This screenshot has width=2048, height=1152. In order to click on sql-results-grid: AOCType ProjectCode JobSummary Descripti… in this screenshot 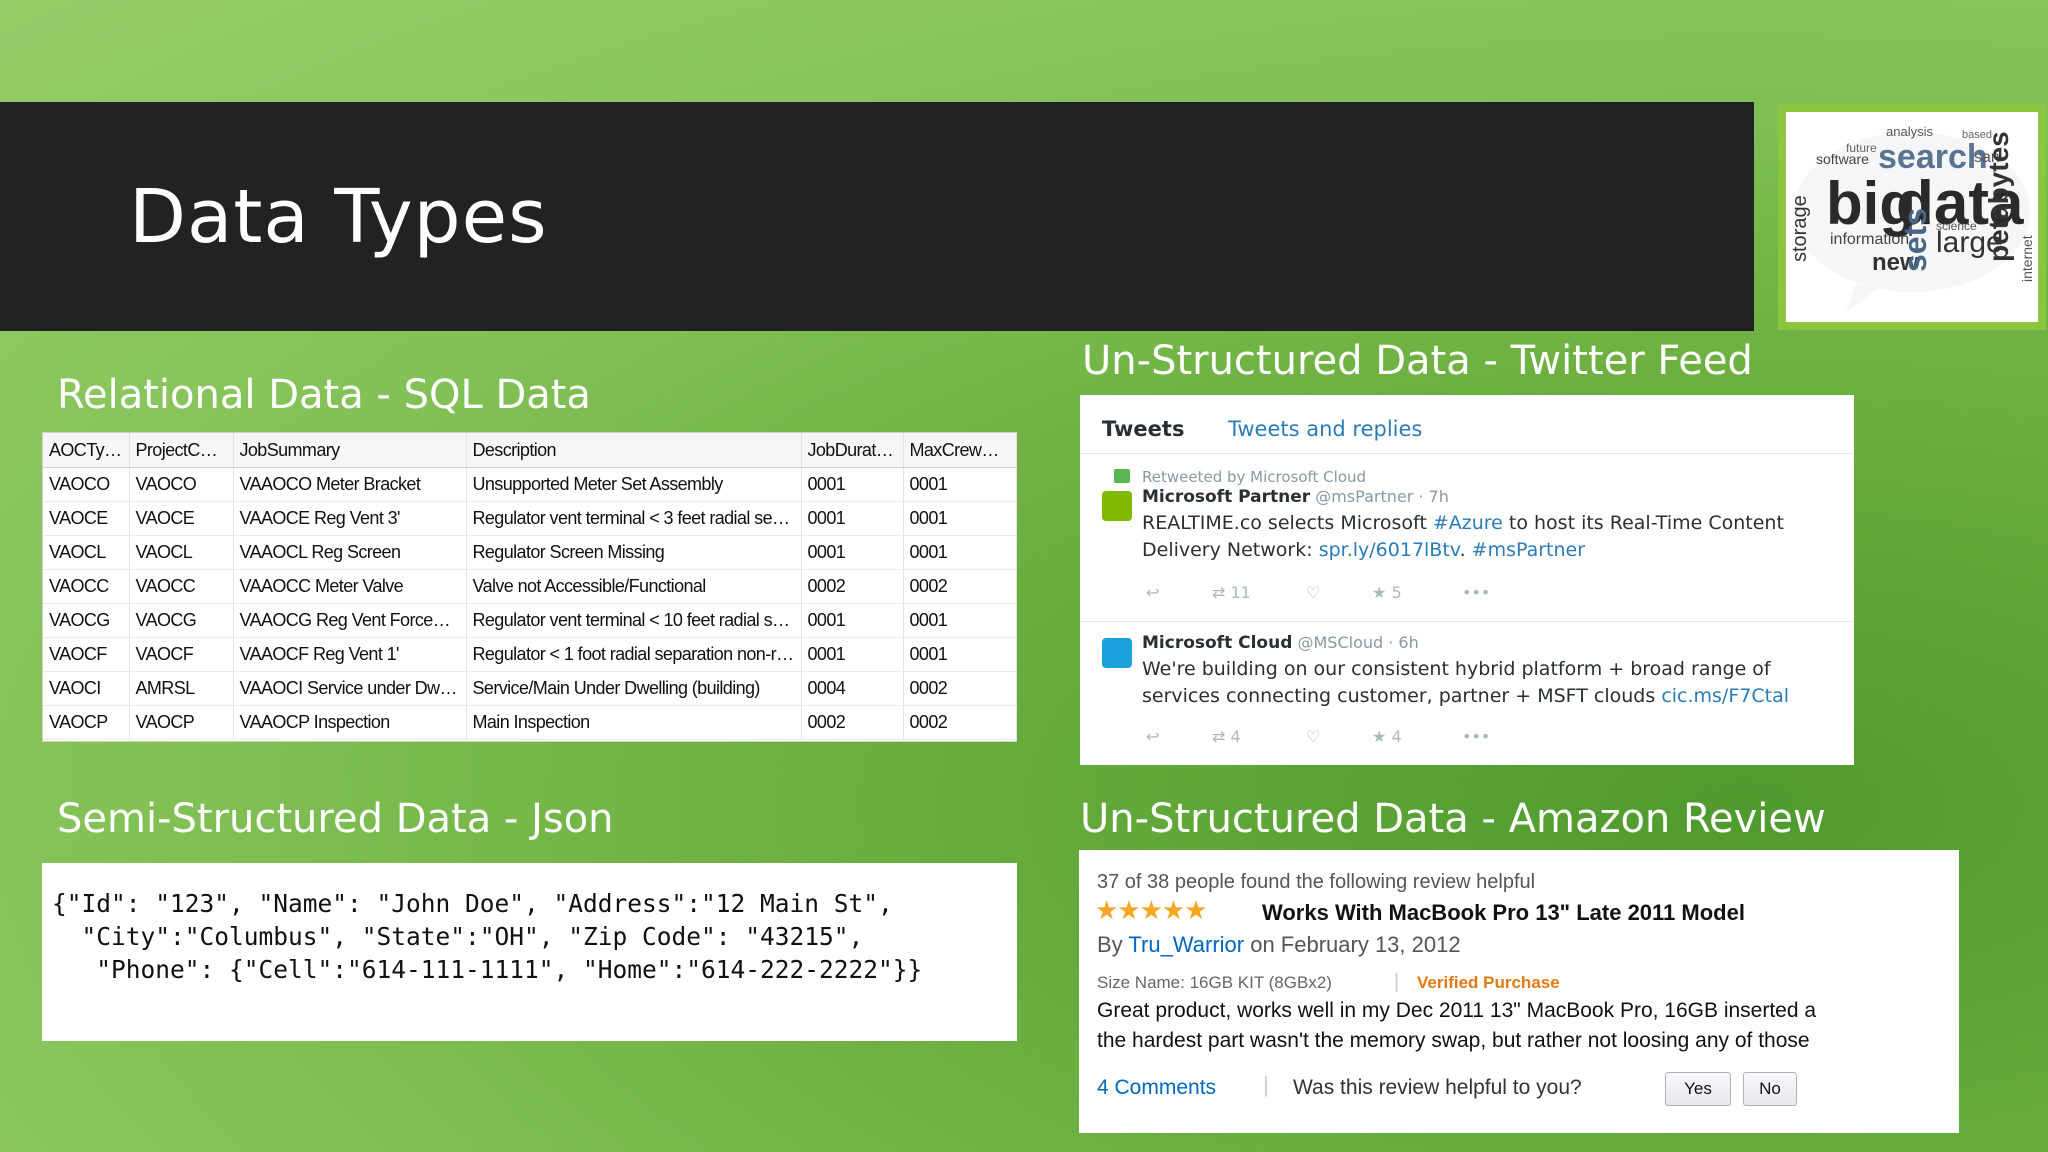, I will do `click(529, 587)`.